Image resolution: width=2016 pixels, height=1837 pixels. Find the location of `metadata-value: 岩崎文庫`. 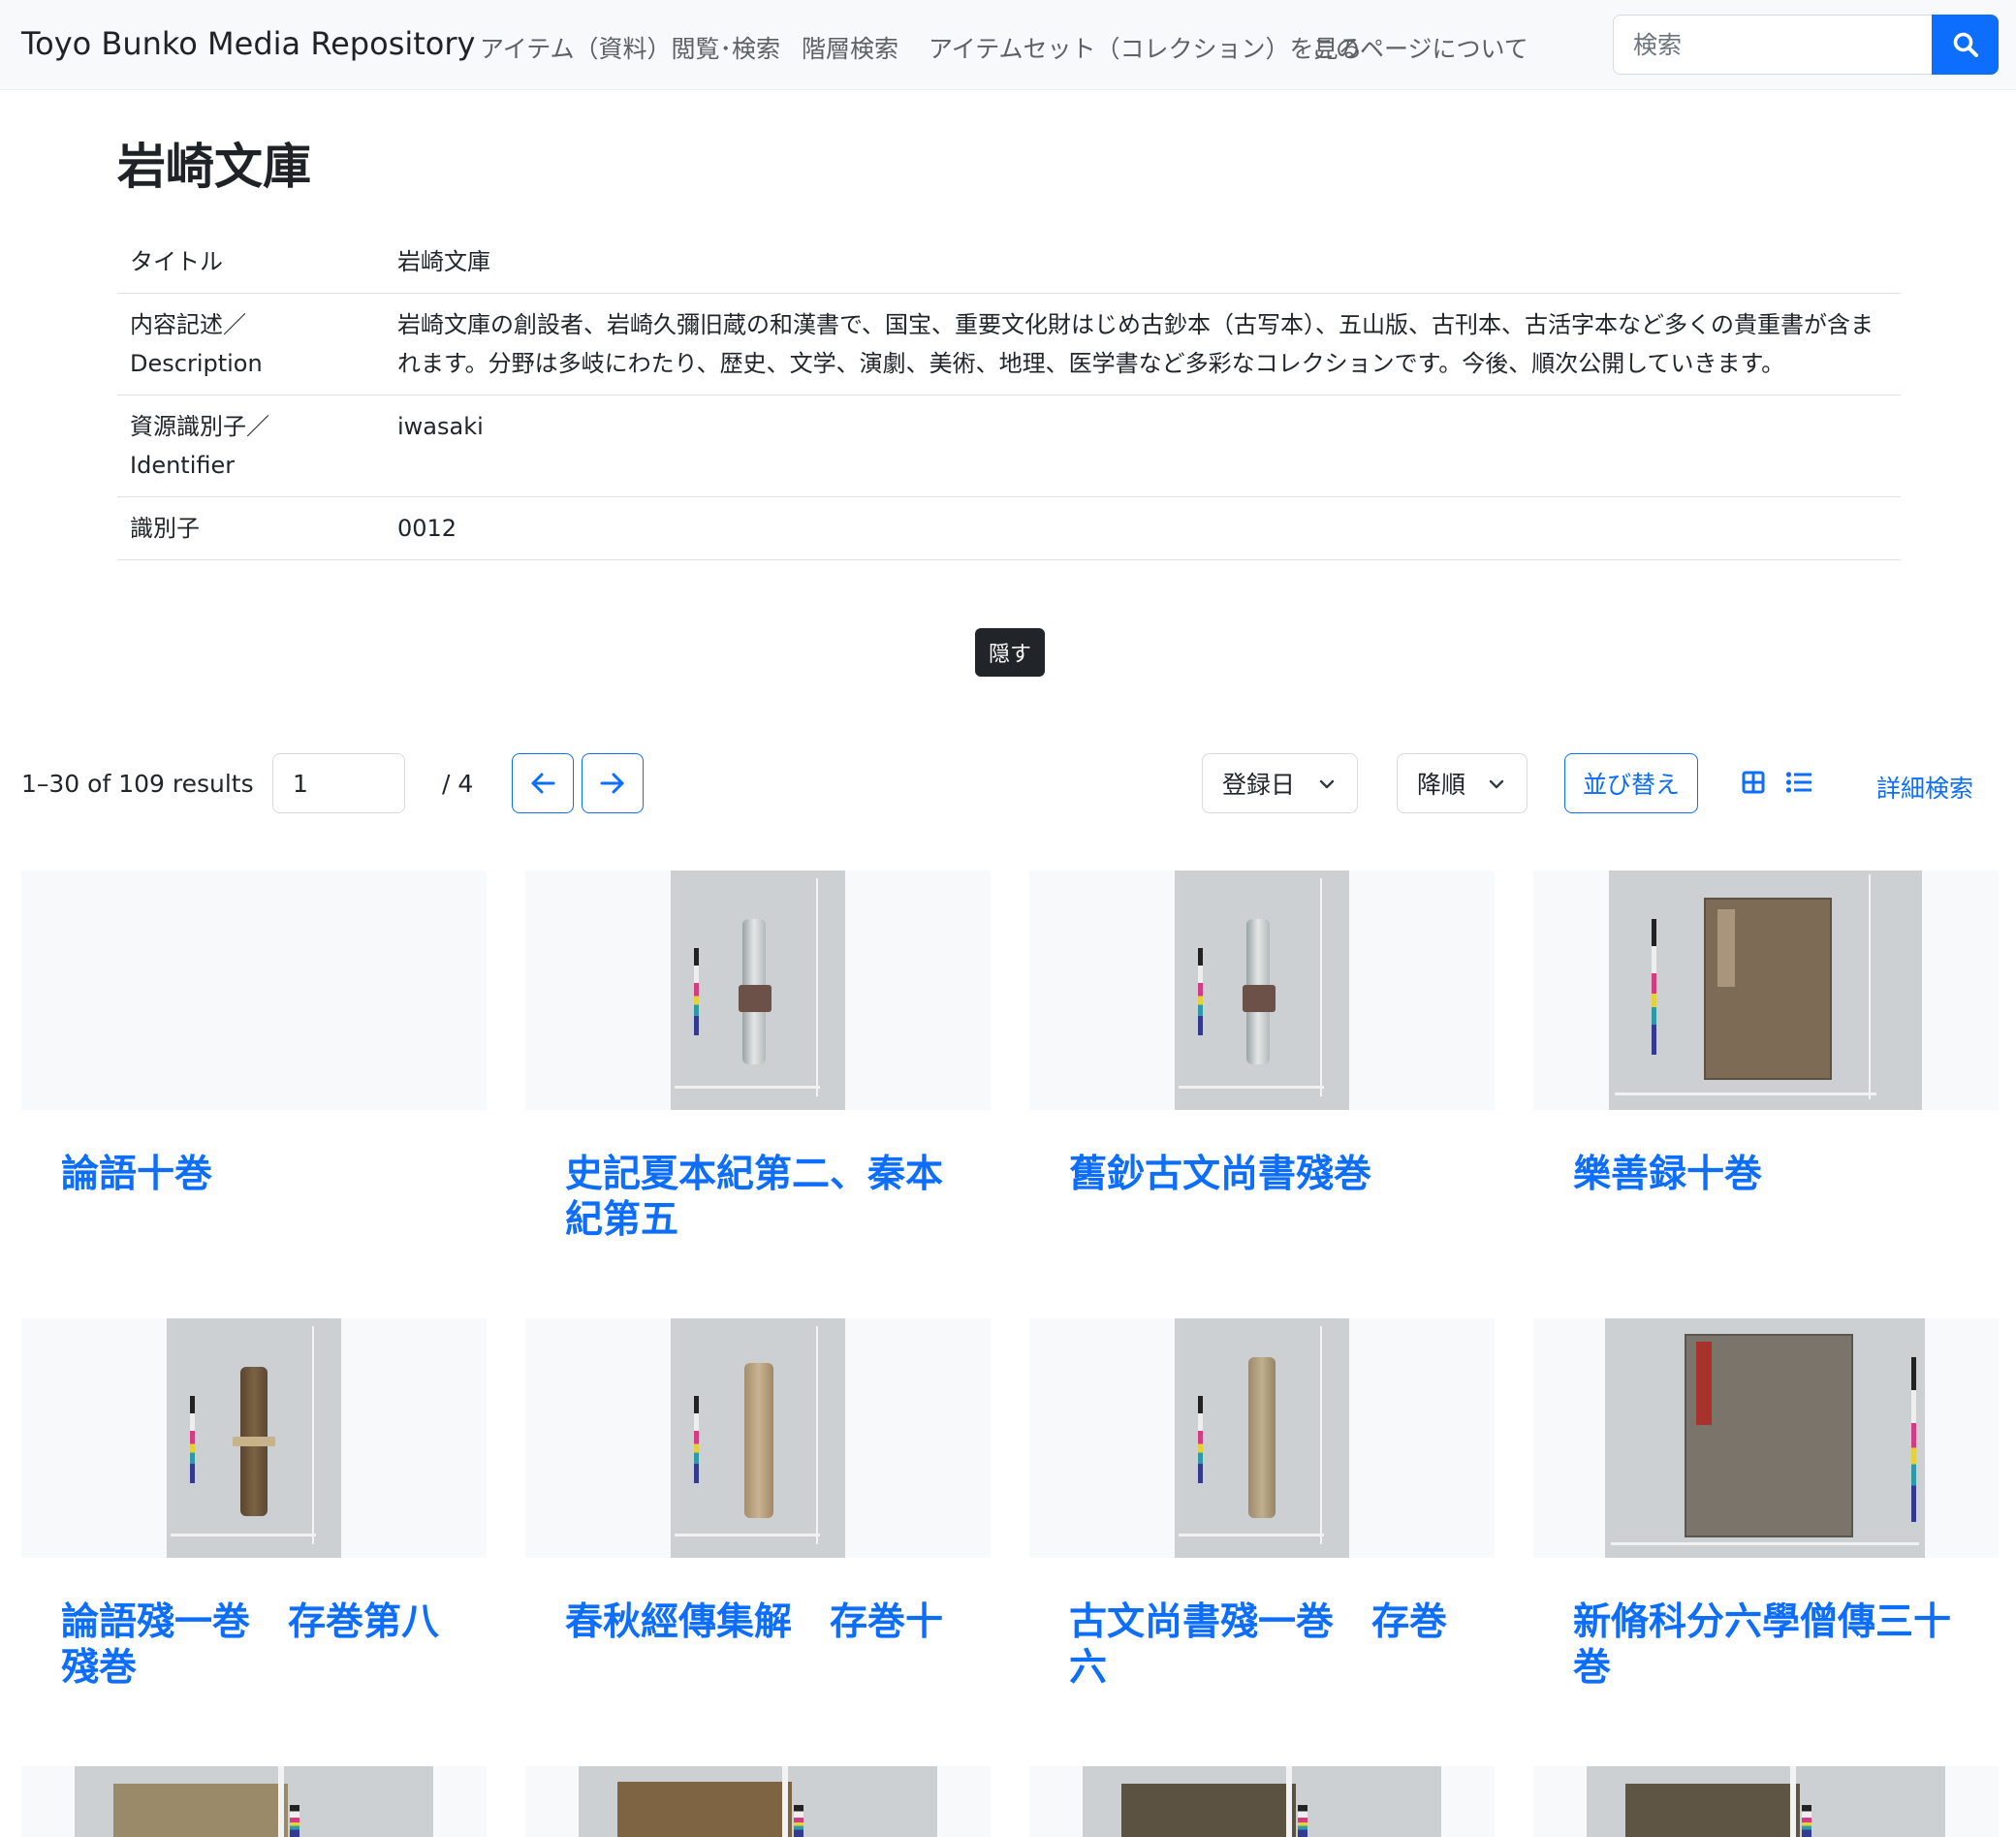

metadata-value: 岩崎文庫 is located at coordinates (1143, 263).